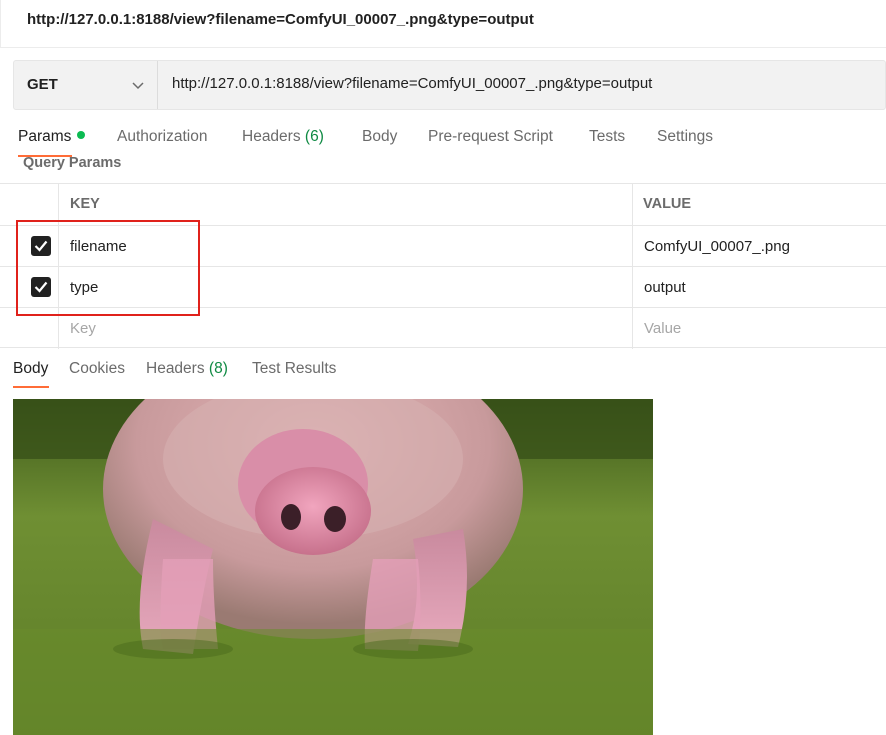 This screenshot has width=886, height=735. Describe the element at coordinates (97, 369) in the screenshot. I see `response-tab-cookies: Cookies` at that location.